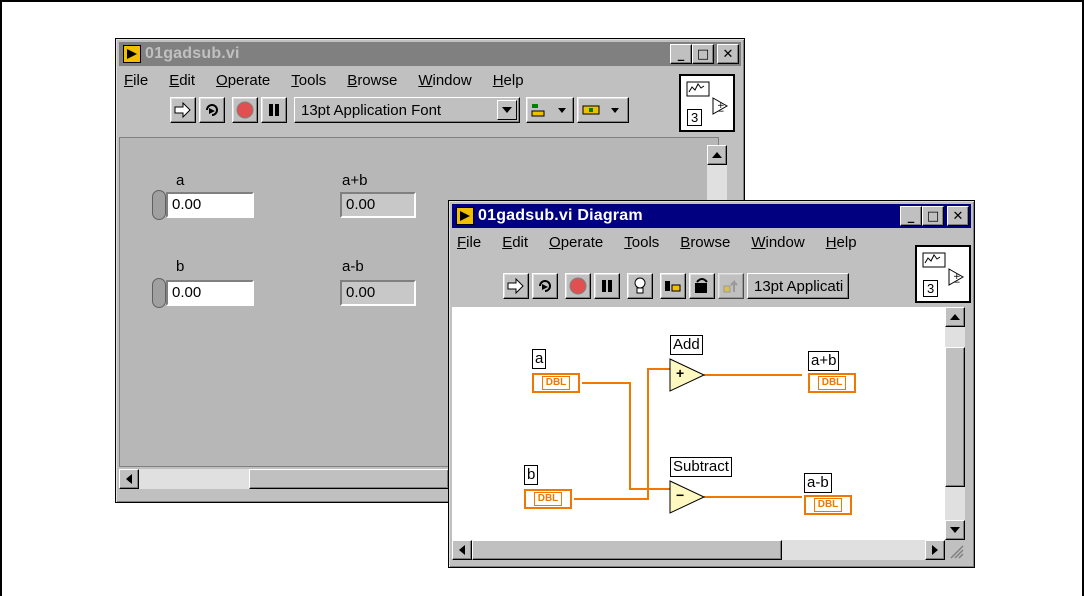 The width and height of the screenshot is (1084, 596). What do you see at coordinates (407, 110) in the screenshot?
I see `font-selector: 13pt Application Font` at bounding box center [407, 110].